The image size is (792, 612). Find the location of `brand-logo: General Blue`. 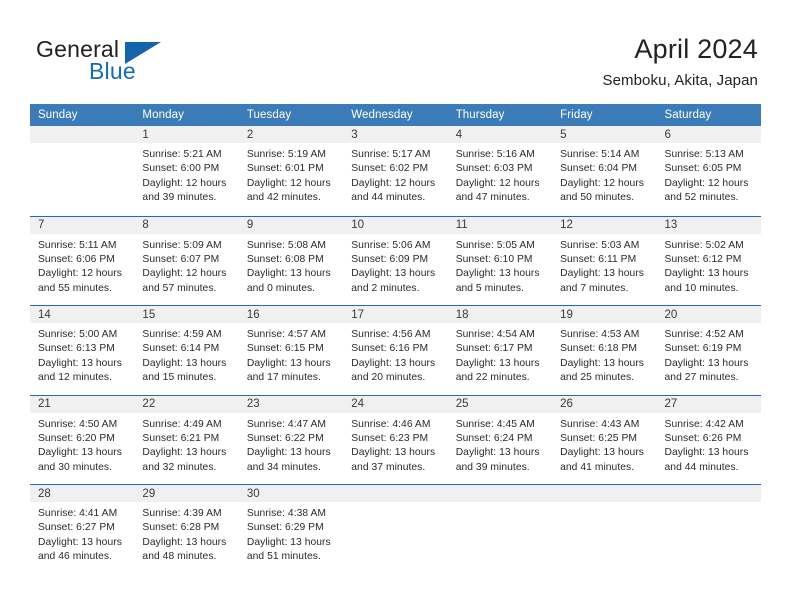

brand-logo: General Blue is located at coordinates (136, 62).